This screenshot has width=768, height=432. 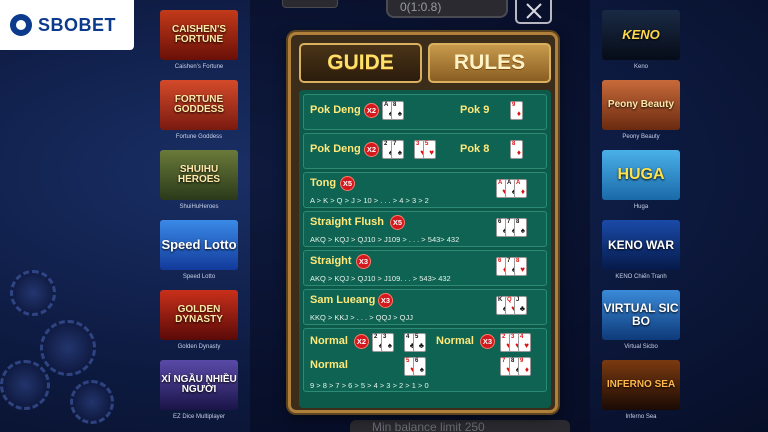 I want to click on rule-label: Straight Flush, so click(x=347, y=222).